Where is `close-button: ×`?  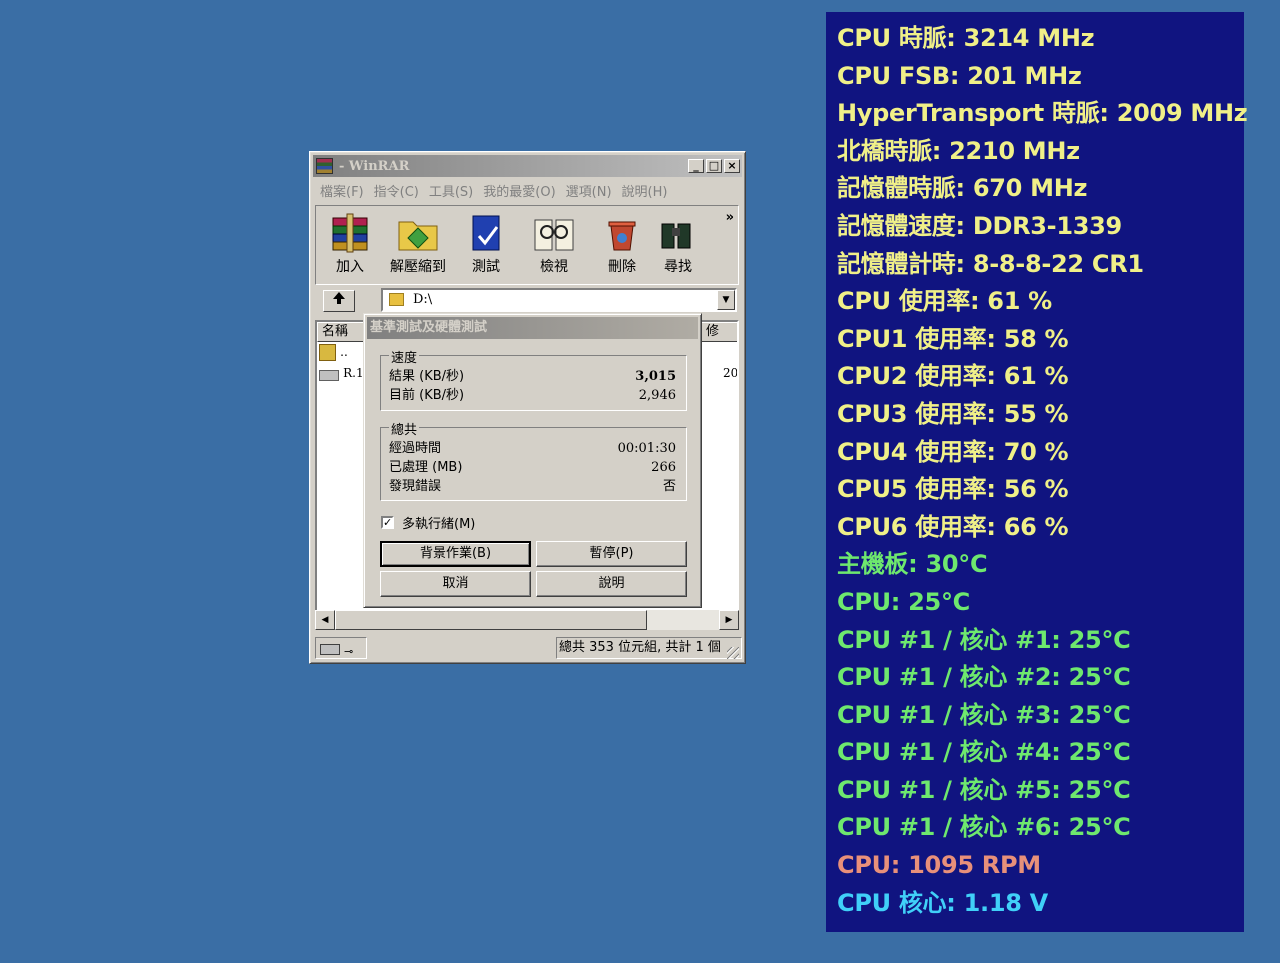 close-button: × is located at coordinates (732, 166).